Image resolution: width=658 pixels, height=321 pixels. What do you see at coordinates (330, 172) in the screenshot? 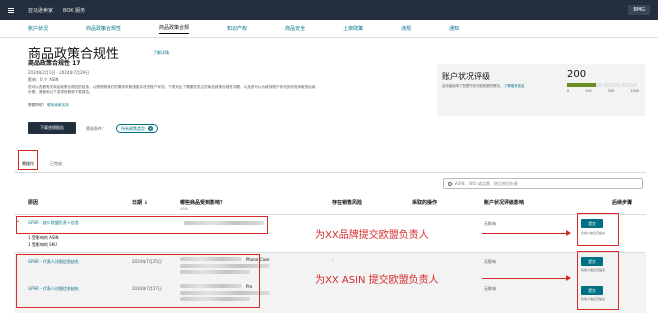
I see `divider` at bounding box center [330, 172].